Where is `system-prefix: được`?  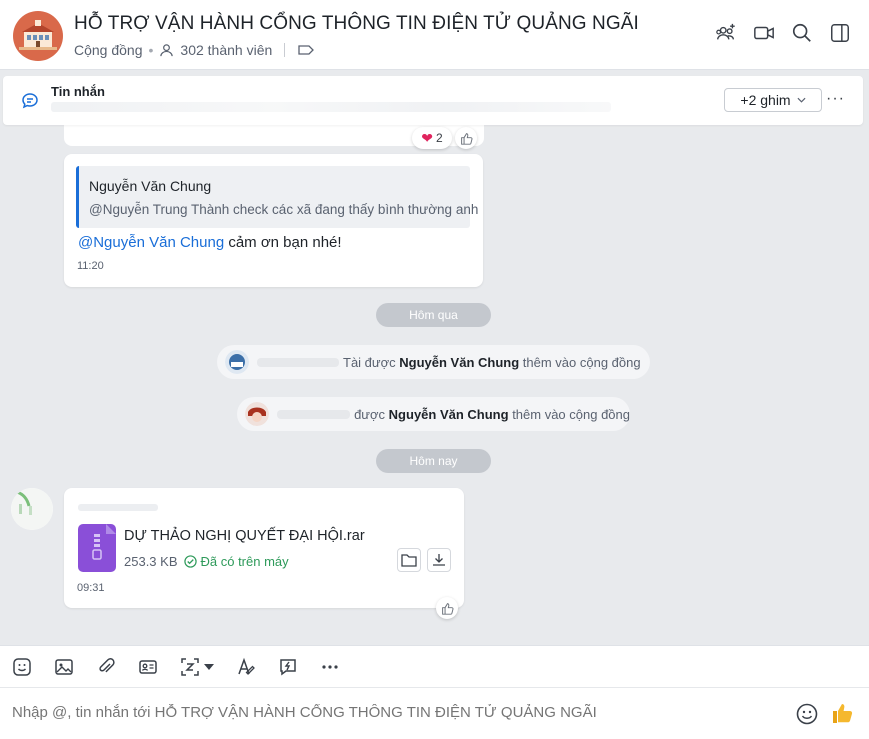
system-prefix: được is located at coordinates (370, 414).